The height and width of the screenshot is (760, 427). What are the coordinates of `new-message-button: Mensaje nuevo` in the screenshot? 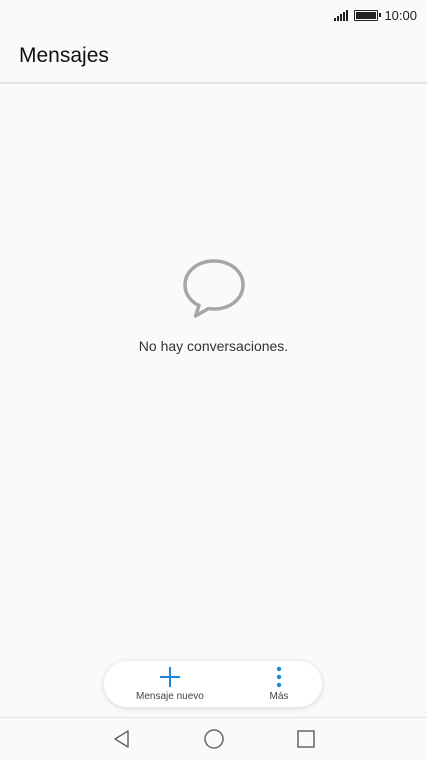 It's located at (170, 684).